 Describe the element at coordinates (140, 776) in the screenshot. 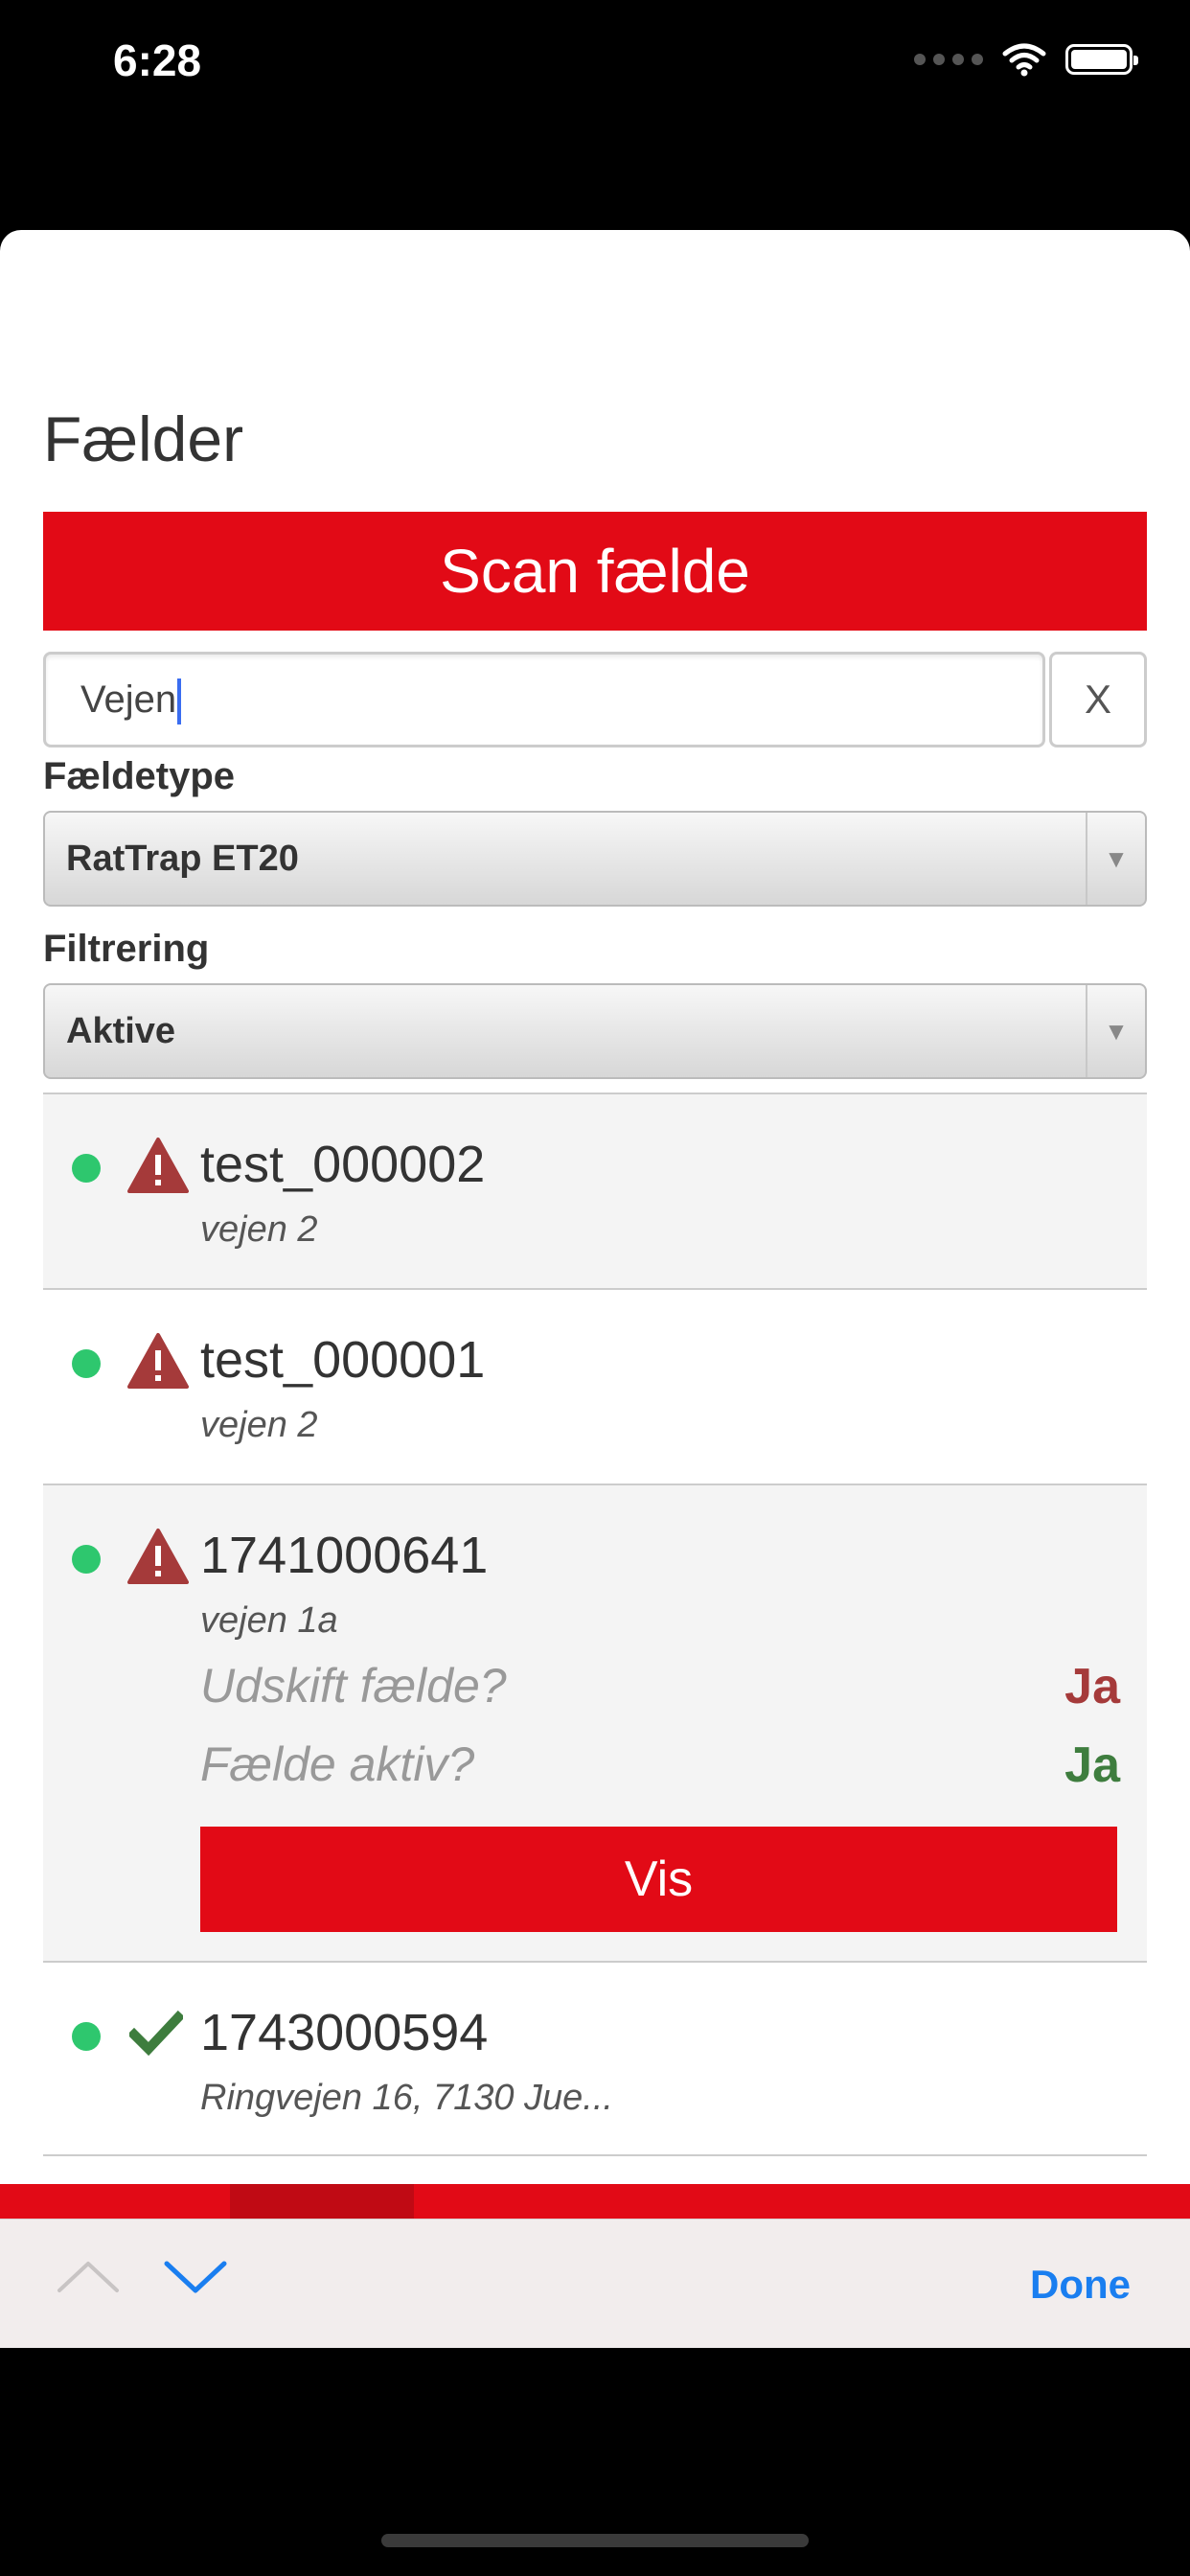

I see `trap-type-label: Fældetype` at that location.